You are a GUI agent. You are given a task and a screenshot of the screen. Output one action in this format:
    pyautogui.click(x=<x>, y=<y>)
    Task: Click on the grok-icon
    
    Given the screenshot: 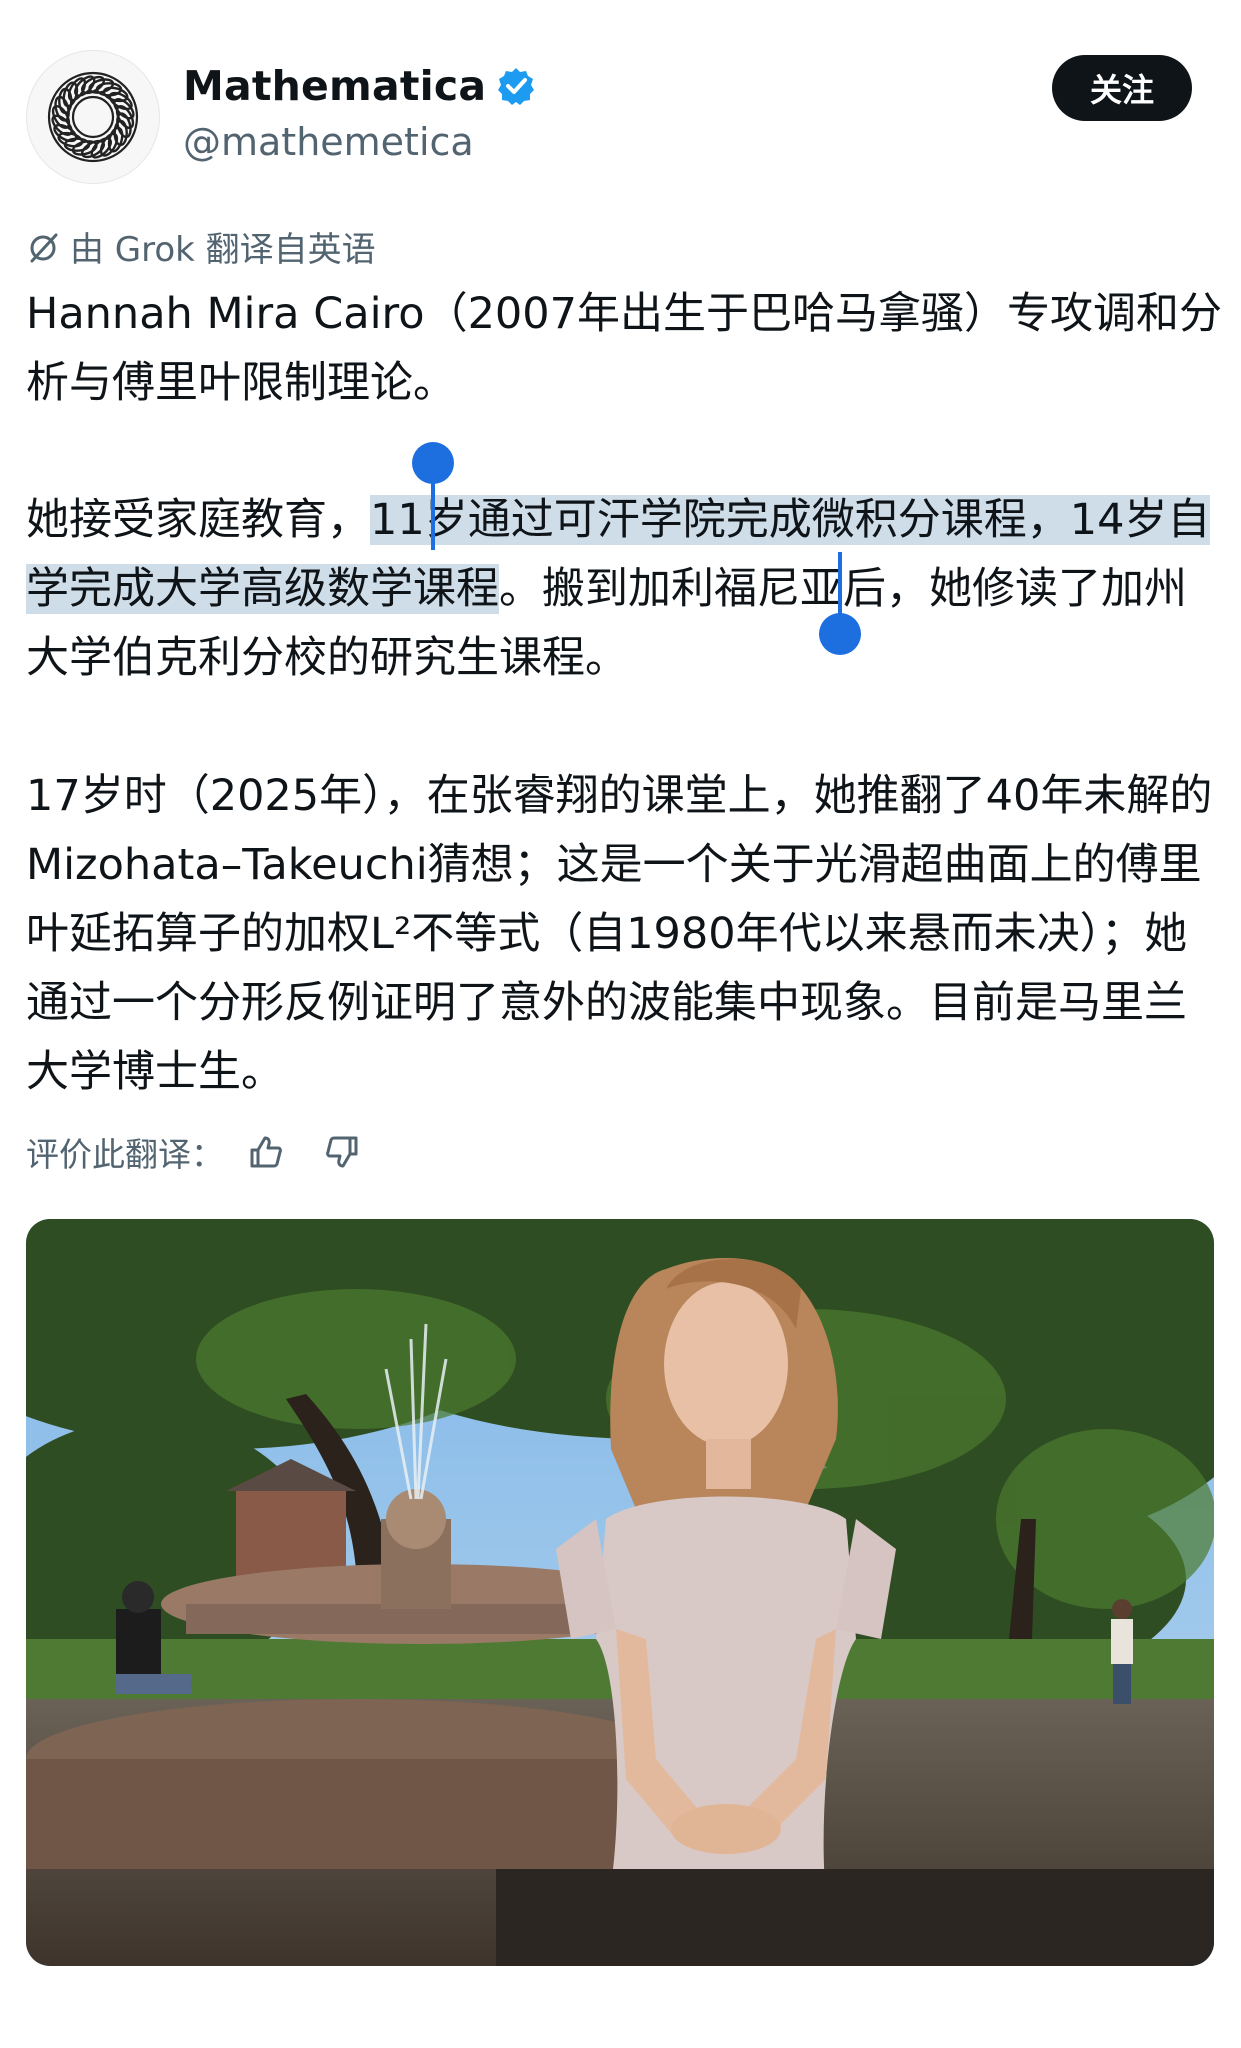 What is the action you would take?
    pyautogui.click(x=44, y=247)
    